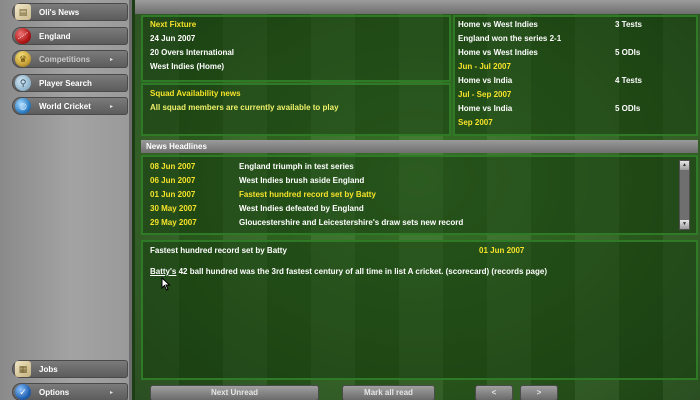  What do you see at coordinates (48, 369) in the screenshot?
I see `nav-label: Jobs` at bounding box center [48, 369].